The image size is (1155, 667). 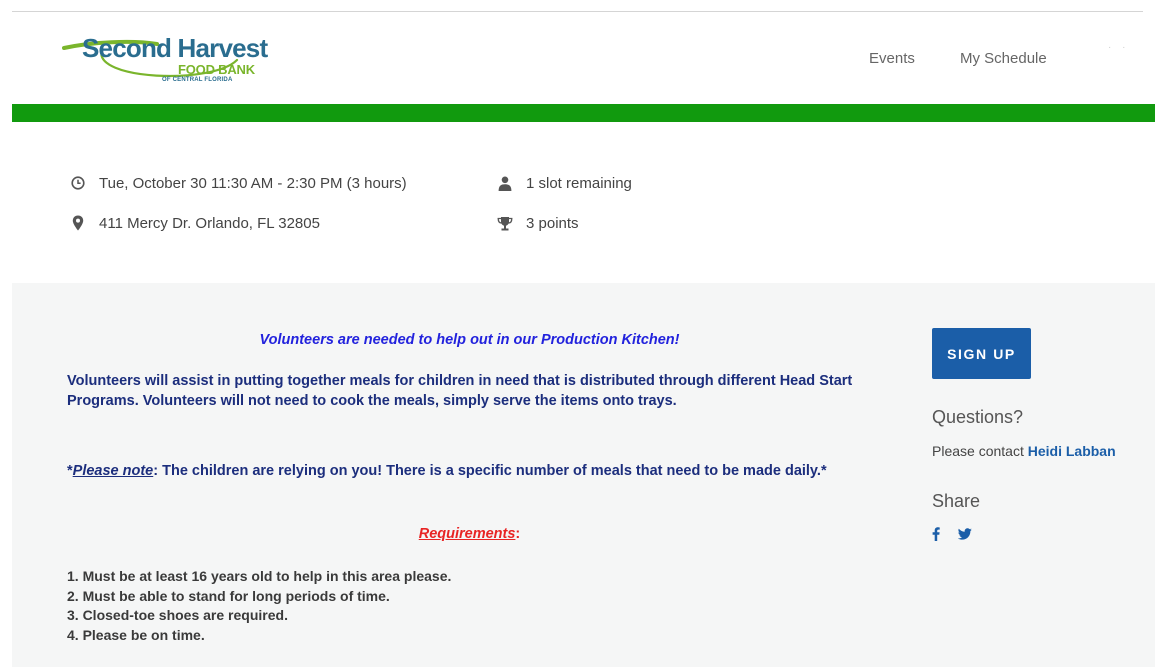 I want to click on logo-region: OF CENTRAL FLORIDA, so click(x=197, y=80).